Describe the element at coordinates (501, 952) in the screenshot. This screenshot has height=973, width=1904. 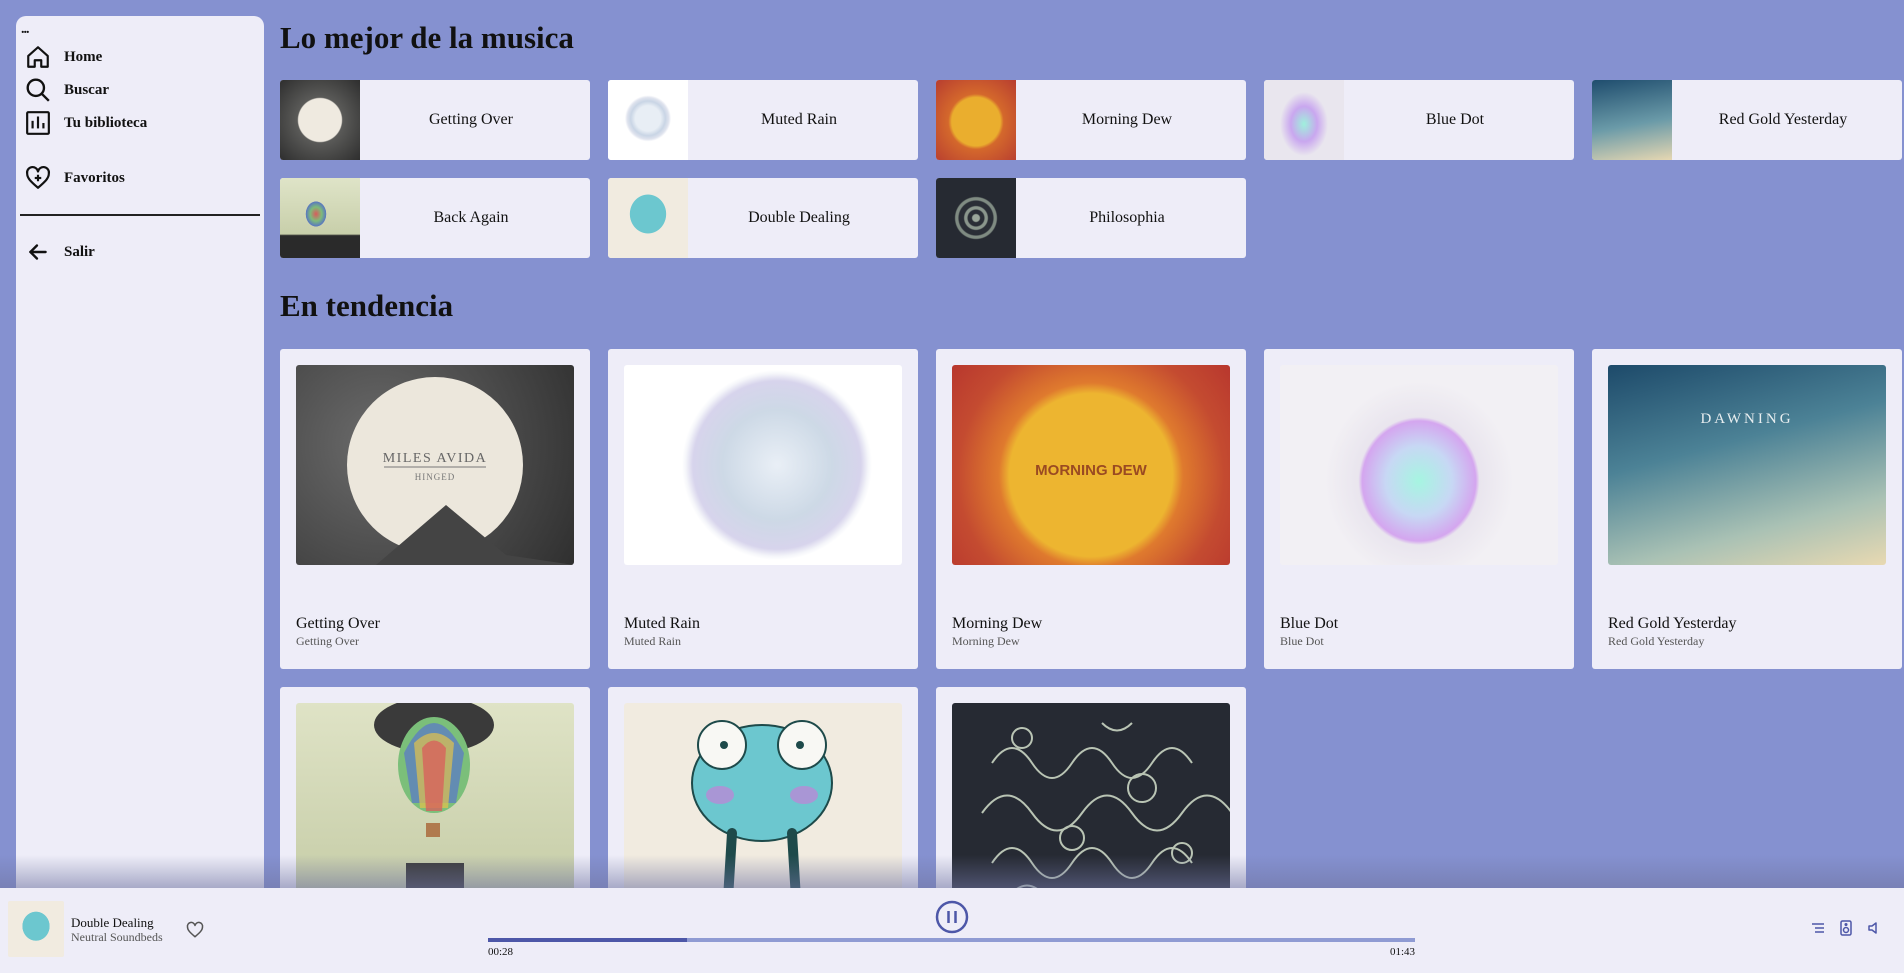
I see `current-time: 00:28` at that location.